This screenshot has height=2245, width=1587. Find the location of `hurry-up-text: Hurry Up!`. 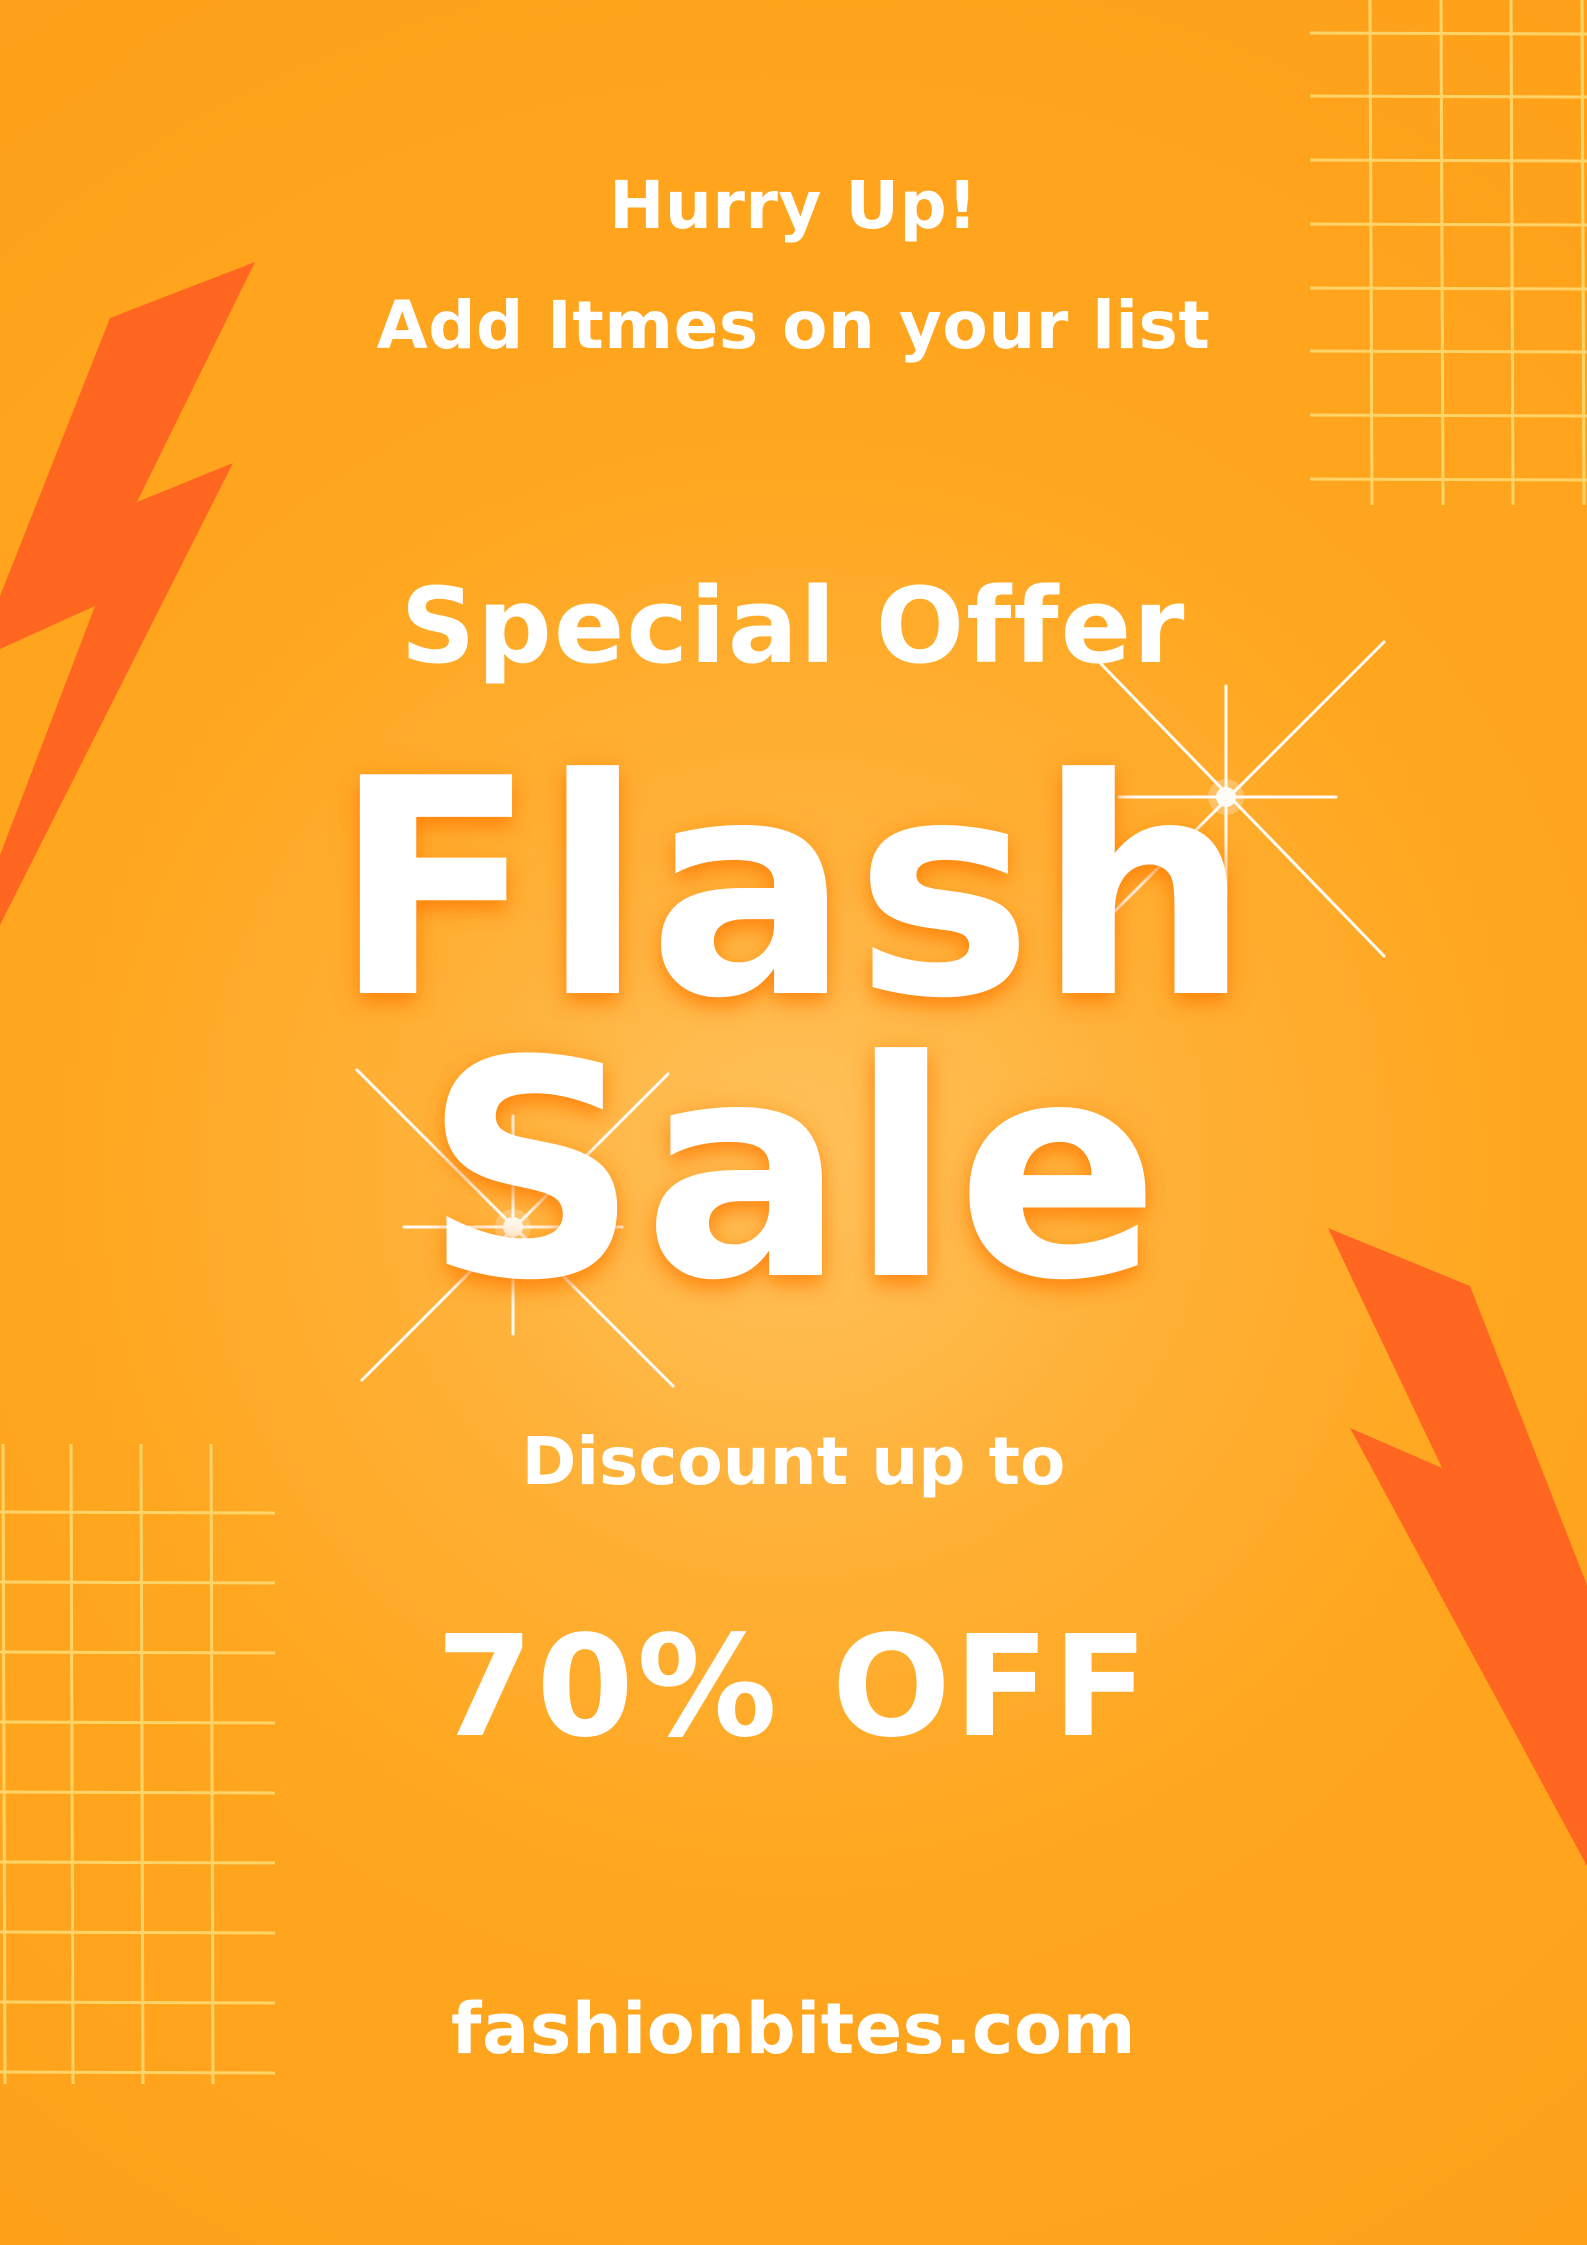

hurry-up-text: Hurry Up! is located at coordinates (793, 205).